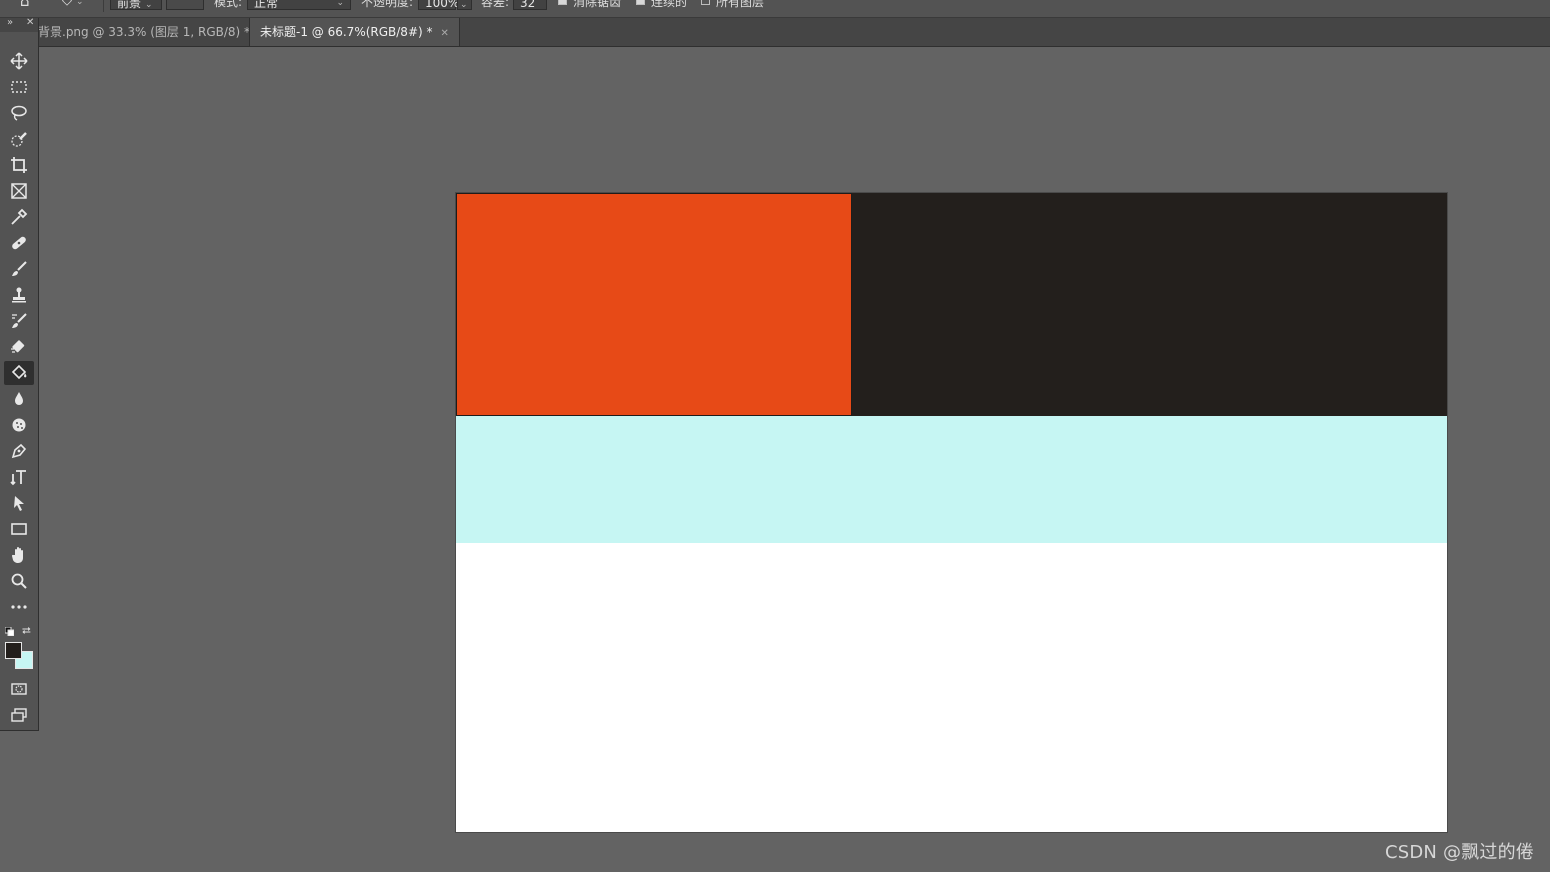  What do you see at coordinates (19, 581) in the screenshot?
I see `zoom-icon` at bounding box center [19, 581].